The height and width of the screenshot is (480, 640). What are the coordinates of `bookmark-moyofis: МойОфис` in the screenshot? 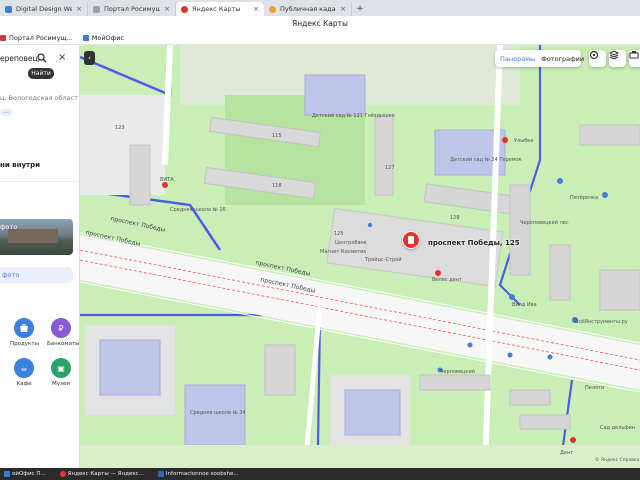 It's located at (103, 38).